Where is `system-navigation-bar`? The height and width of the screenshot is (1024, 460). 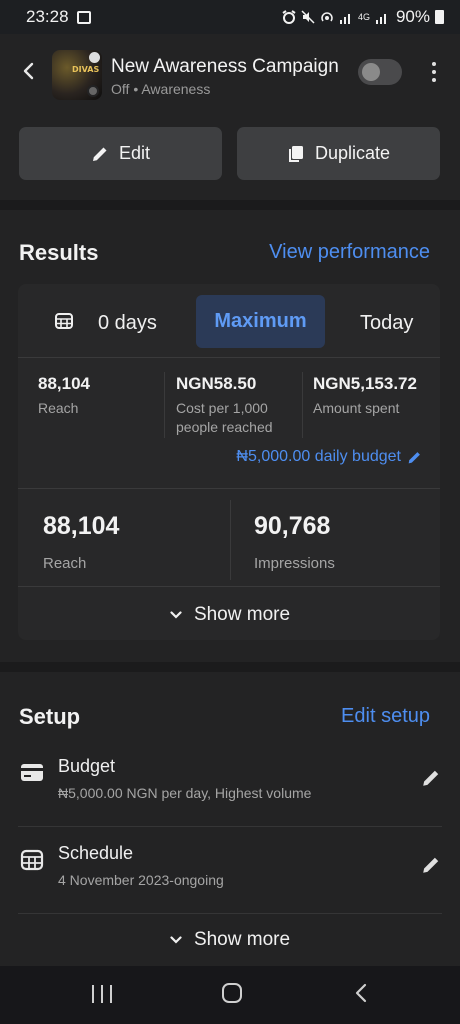 system-navigation-bar is located at coordinates (230, 995).